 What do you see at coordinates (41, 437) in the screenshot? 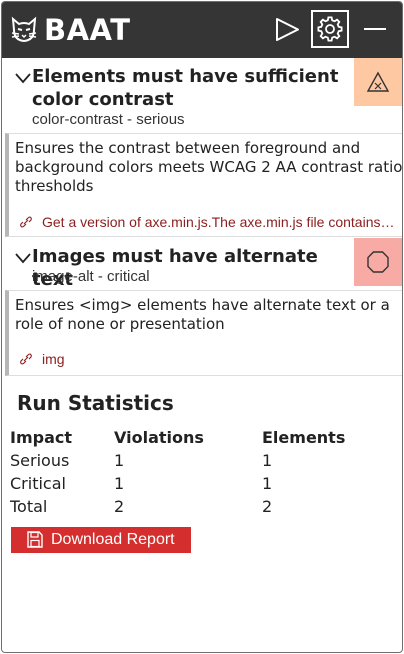
I see `column-header: Impact` at bounding box center [41, 437].